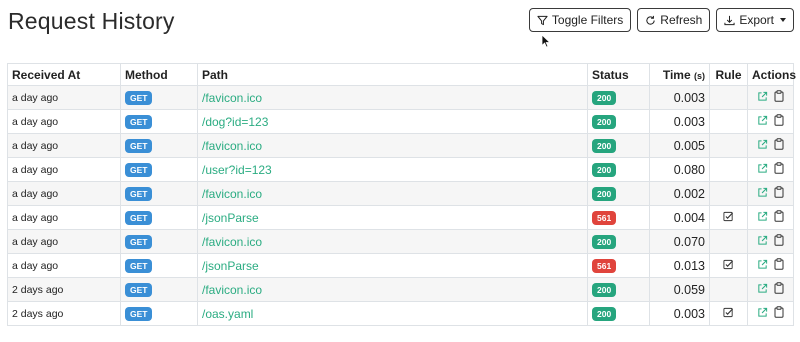  I want to click on download-icon, so click(729, 20).